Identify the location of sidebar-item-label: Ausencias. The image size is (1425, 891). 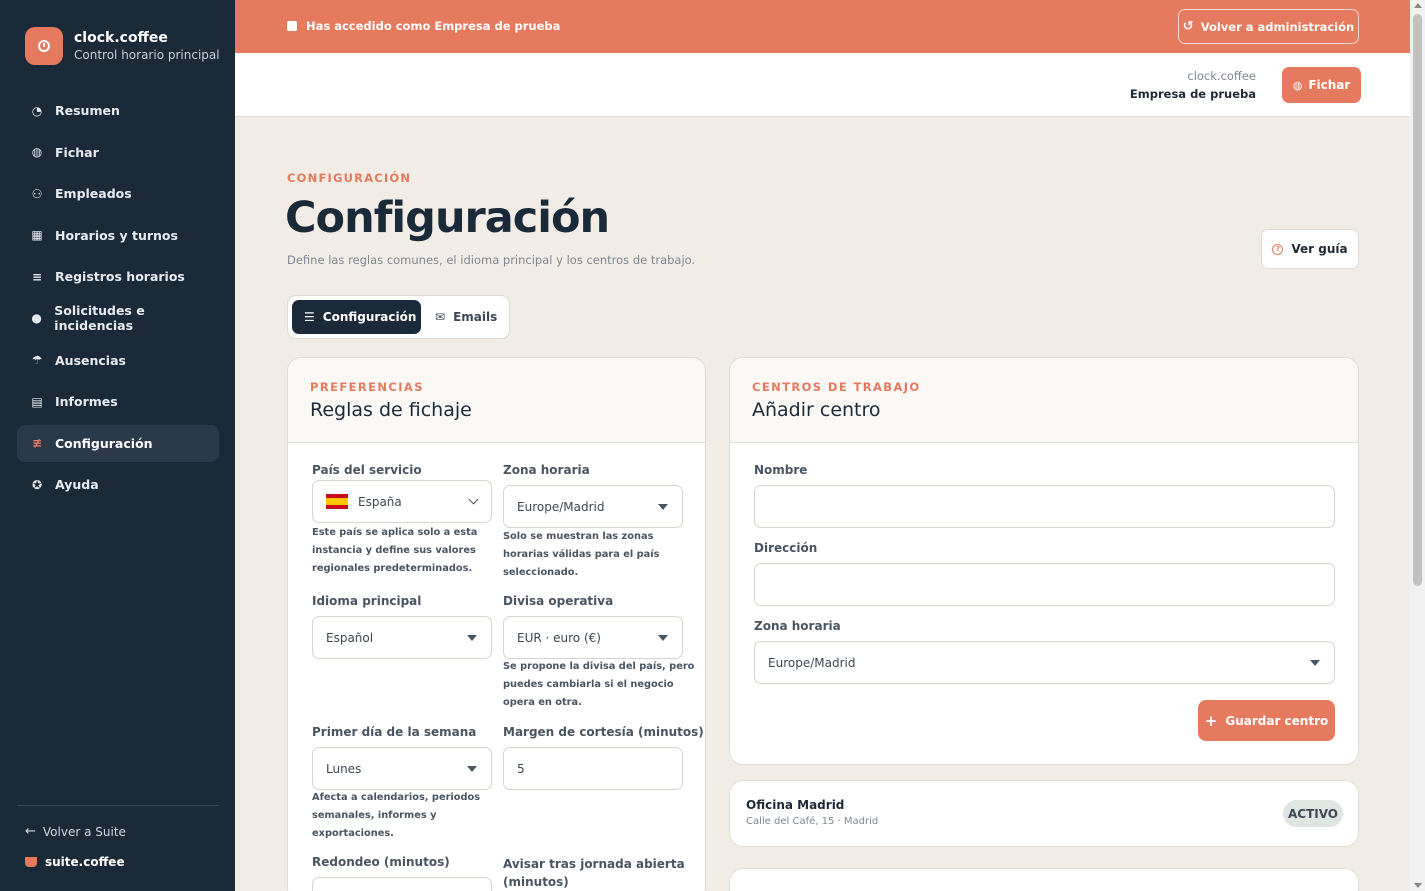
(90, 360).